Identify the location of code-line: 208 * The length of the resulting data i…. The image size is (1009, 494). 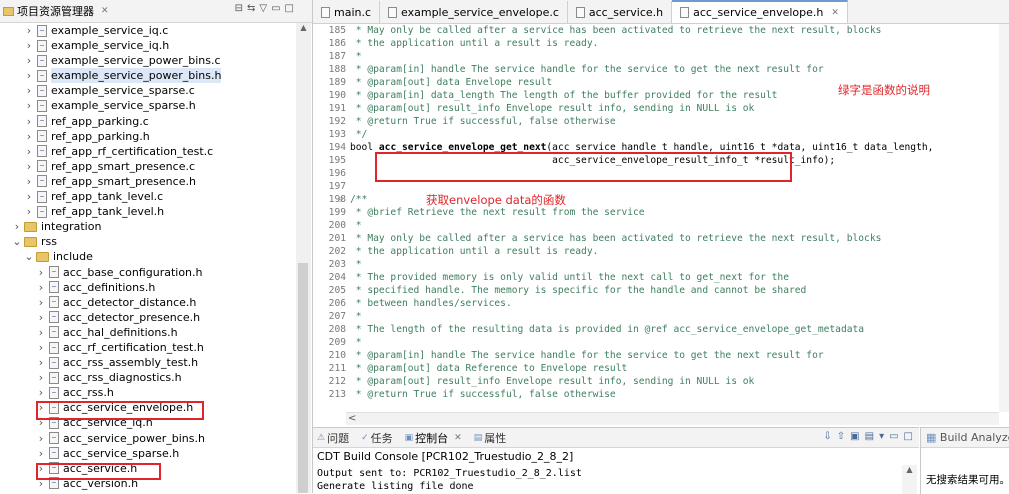
(656, 329).